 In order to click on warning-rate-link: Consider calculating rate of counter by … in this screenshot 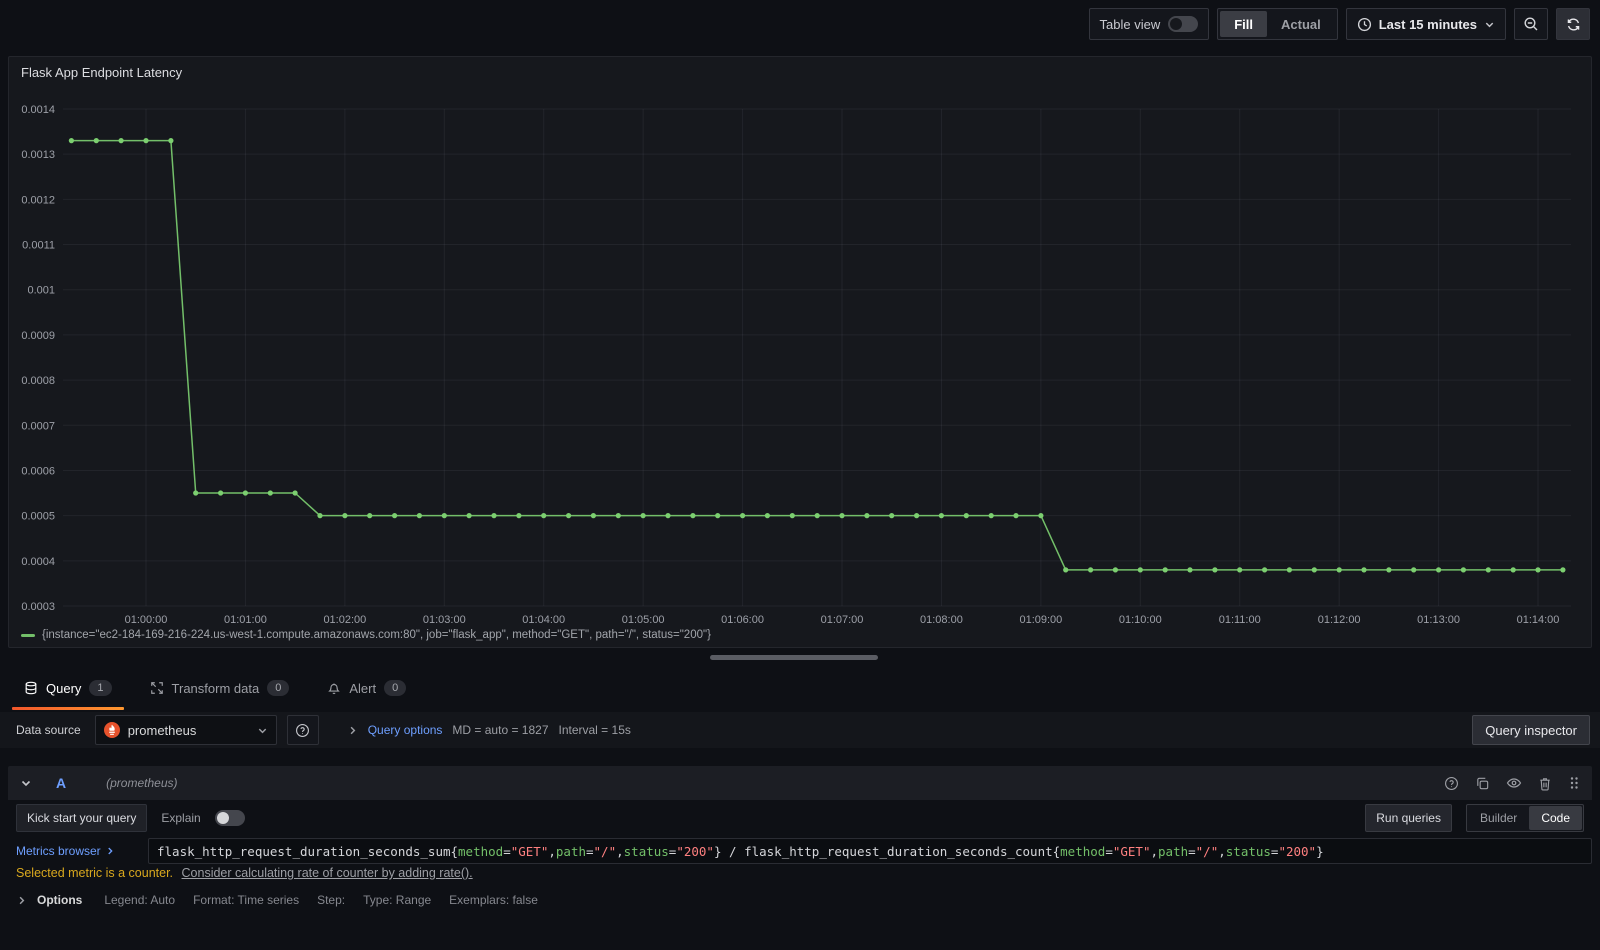, I will do `click(327, 873)`.